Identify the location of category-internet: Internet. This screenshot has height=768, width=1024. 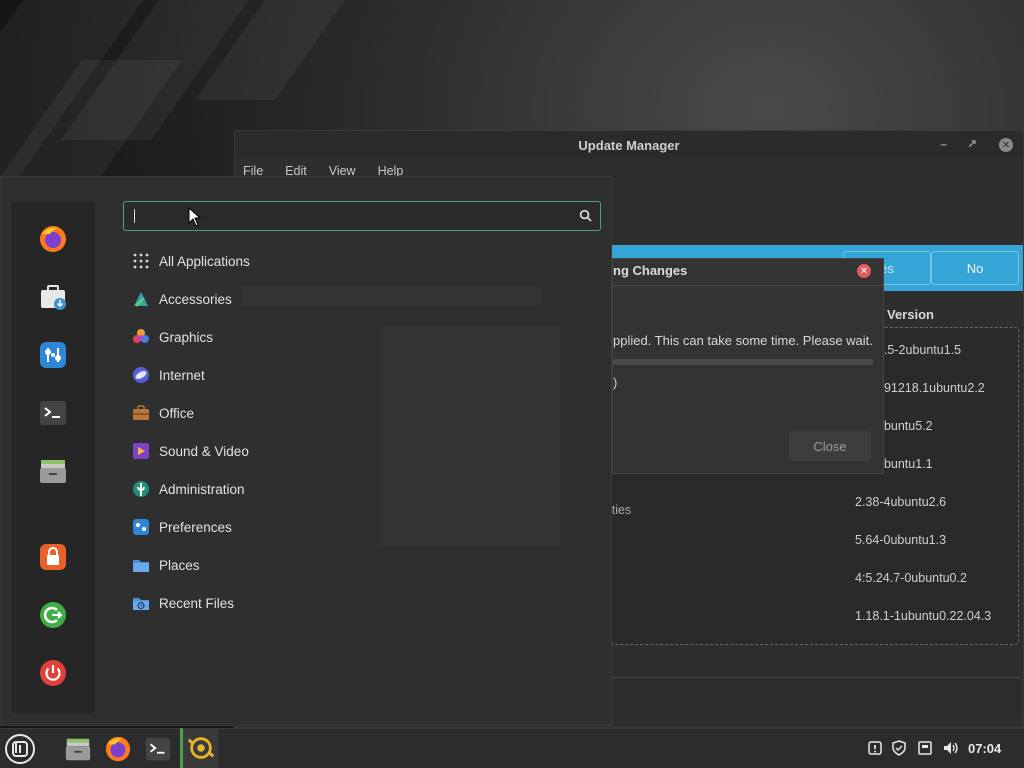
(168, 375).